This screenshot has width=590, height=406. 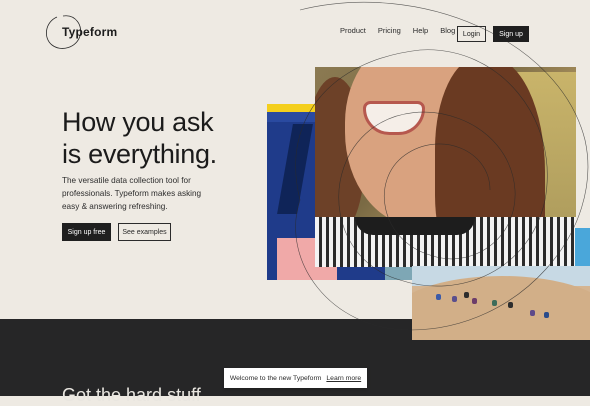 What do you see at coordinates (139, 154) in the screenshot?
I see `hero-headline-line2: is everything.` at bounding box center [139, 154].